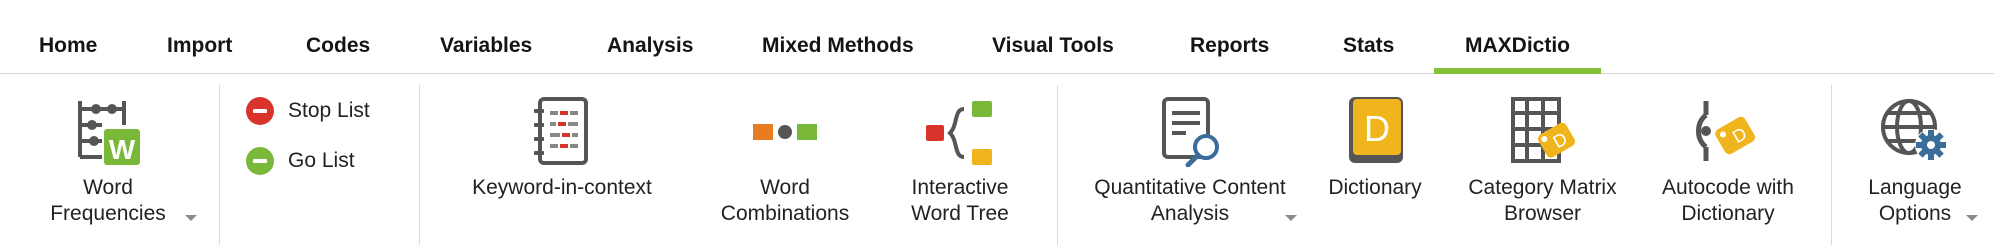 This screenshot has width=1994, height=246. Describe the element at coordinates (1190, 187) in the screenshot. I see `quantitative-content-analysis-label-line1: Quantitative Content` at that location.